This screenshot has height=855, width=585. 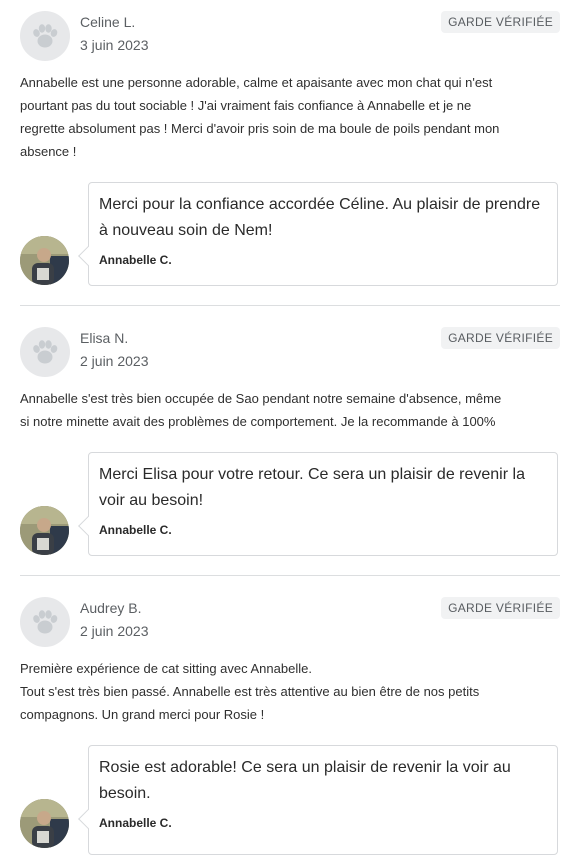 What do you see at coordinates (104, 338) in the screenshot?
I see `reviewer-name: Elisa N.` at bounding box center [104, 338].